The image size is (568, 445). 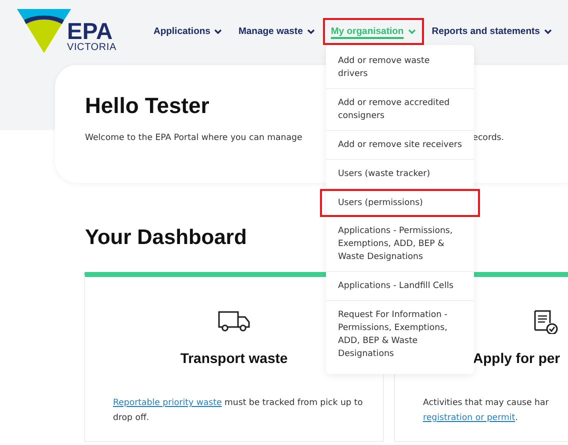 I want to click on dropdown-item: Applications - Permissions, Exemptions, ADD, BEP & Waste Designations, so click(x=400, y=244).